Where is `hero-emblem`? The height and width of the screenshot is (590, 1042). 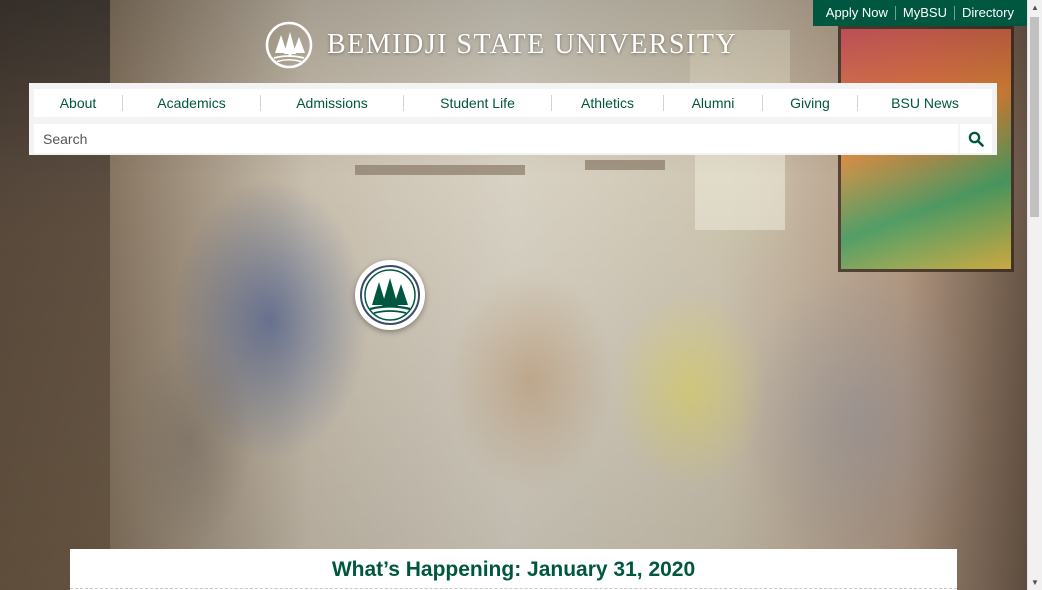
hero-emblem is located at coordinates (390, 295).